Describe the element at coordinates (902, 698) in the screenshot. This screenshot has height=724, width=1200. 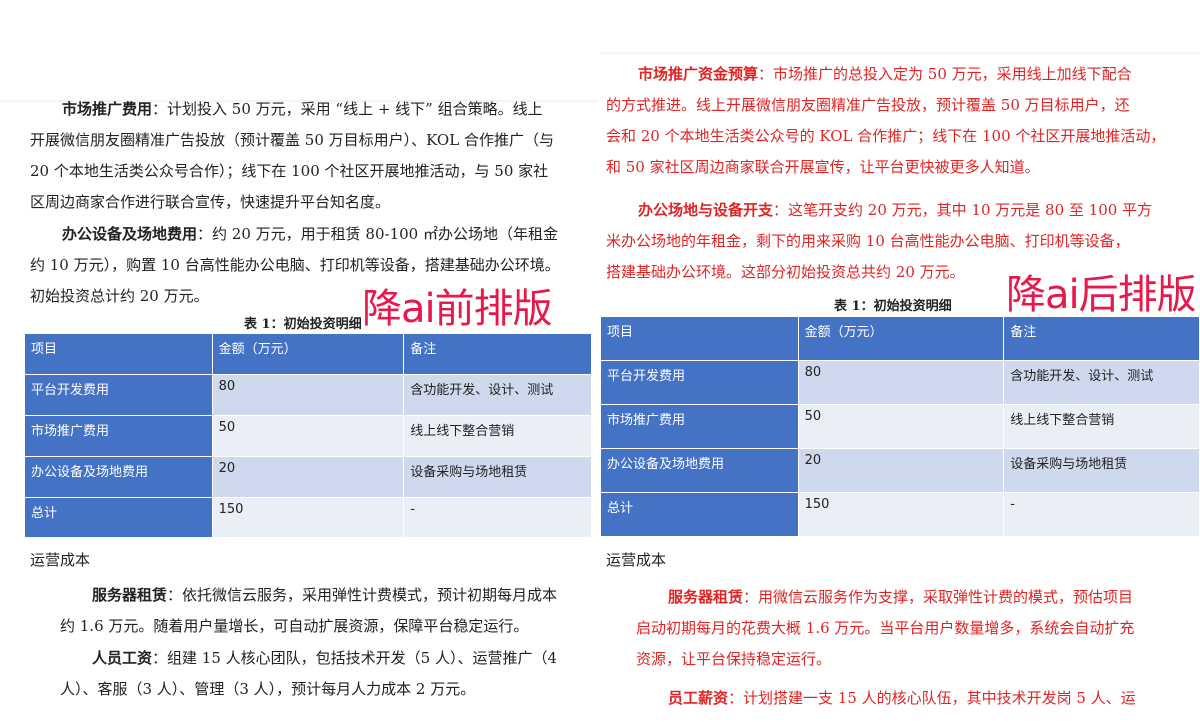
I see `paragraph-staff-salary: 员工薪资：计划搭建一支 15 人的核心队伍，其中技术开发岗 5 人、运` at that location.